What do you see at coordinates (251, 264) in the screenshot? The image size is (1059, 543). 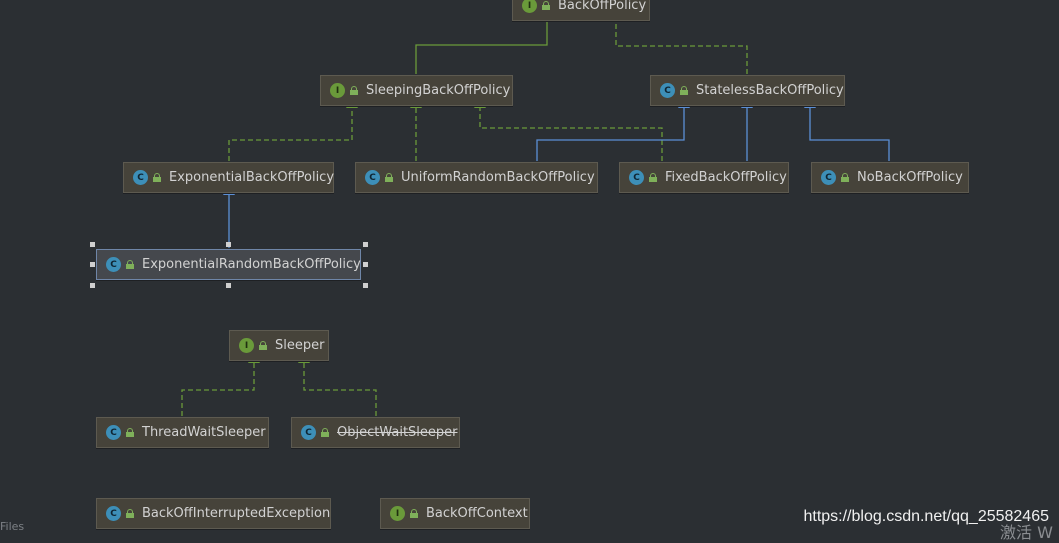 I see `node-label: ExponentialRandomBackOffPolicy` at bounding box center [251, 264].